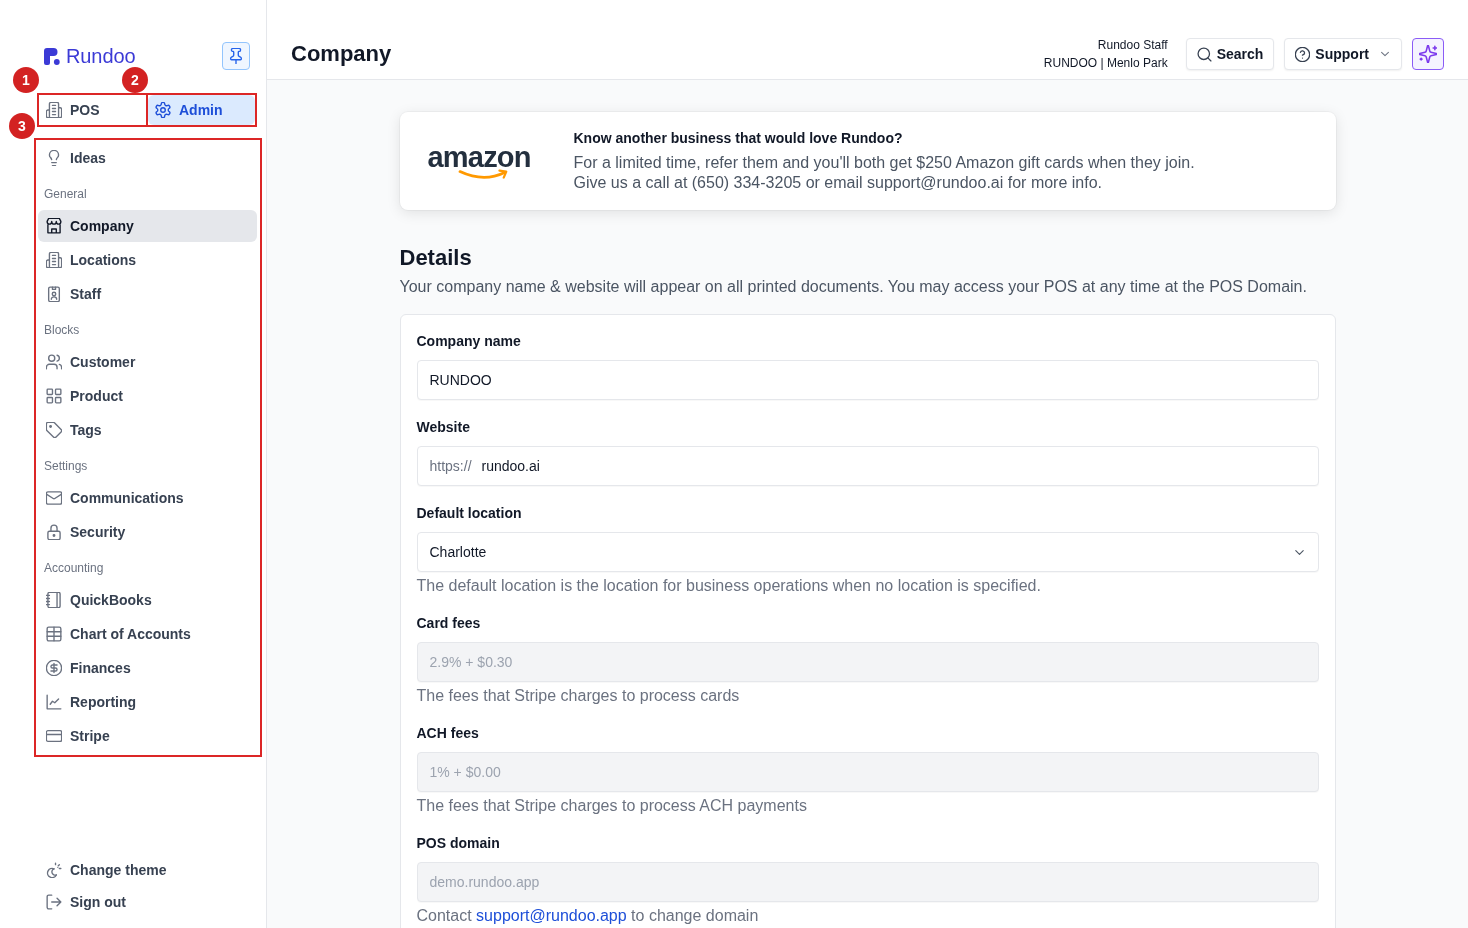  Describe the element at coordinates (65, 194) in the screenshot. I see `nav-section-heading: General` at that location.